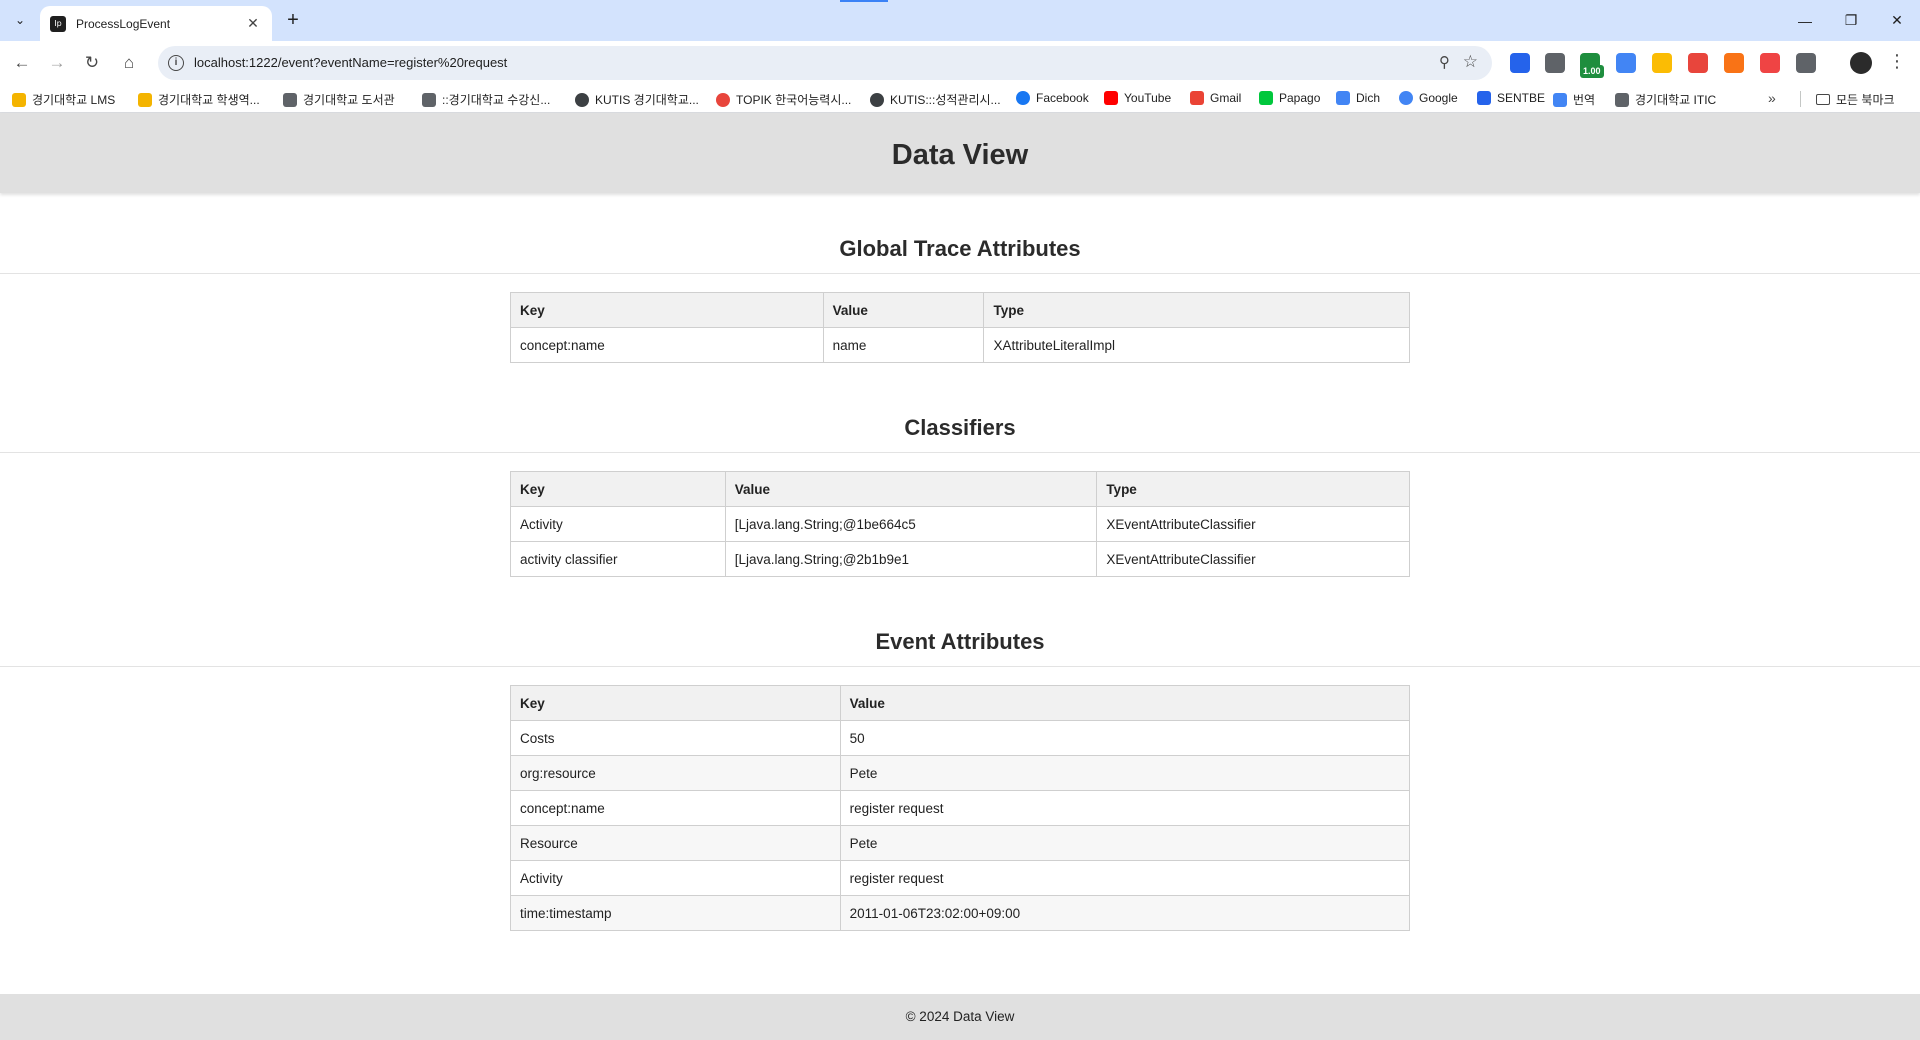 This screenshot has width=1920, height=1040. I want to click on table-row: Resource Pete, so click(960, 843).